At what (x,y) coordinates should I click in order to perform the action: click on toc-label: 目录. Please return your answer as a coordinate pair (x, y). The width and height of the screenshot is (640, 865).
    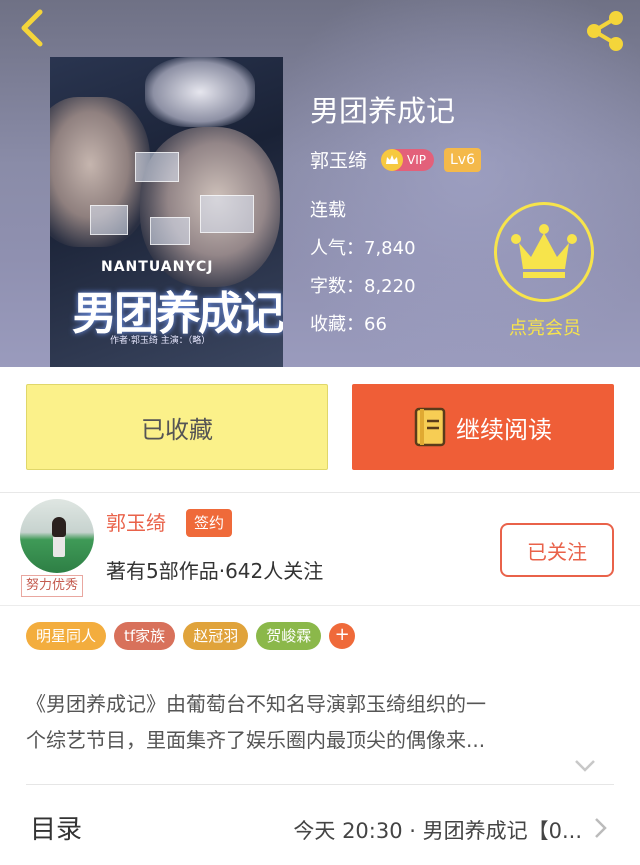
    Looking at the image, I should click on (56, 830).